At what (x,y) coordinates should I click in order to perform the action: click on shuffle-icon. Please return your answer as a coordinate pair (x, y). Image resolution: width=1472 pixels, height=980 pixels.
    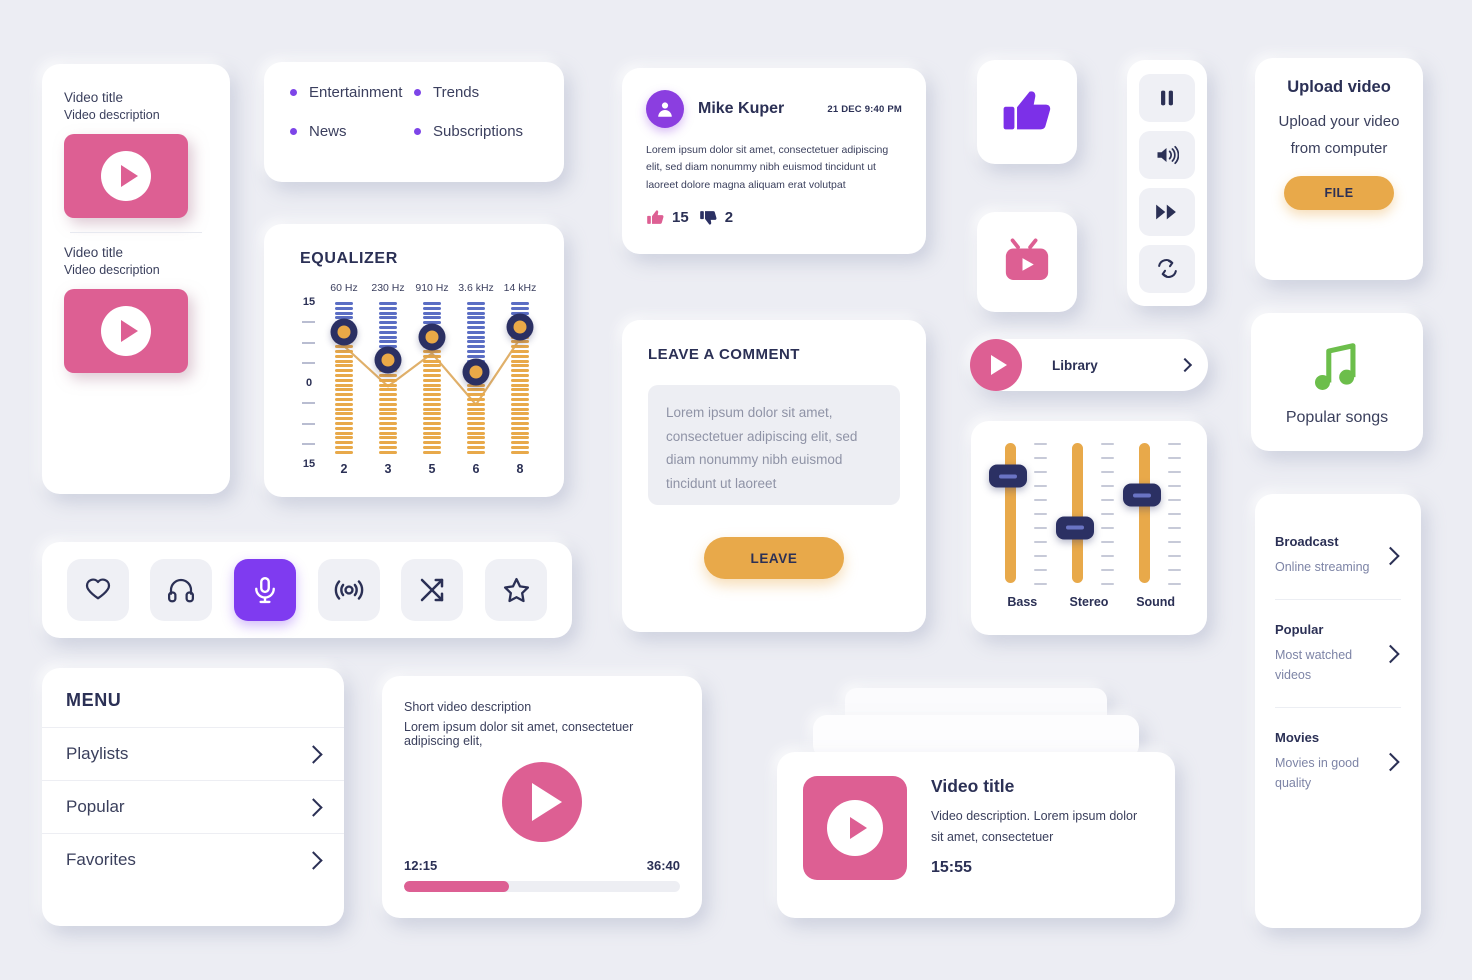
    Looking at the image, I should click on (432, 590).